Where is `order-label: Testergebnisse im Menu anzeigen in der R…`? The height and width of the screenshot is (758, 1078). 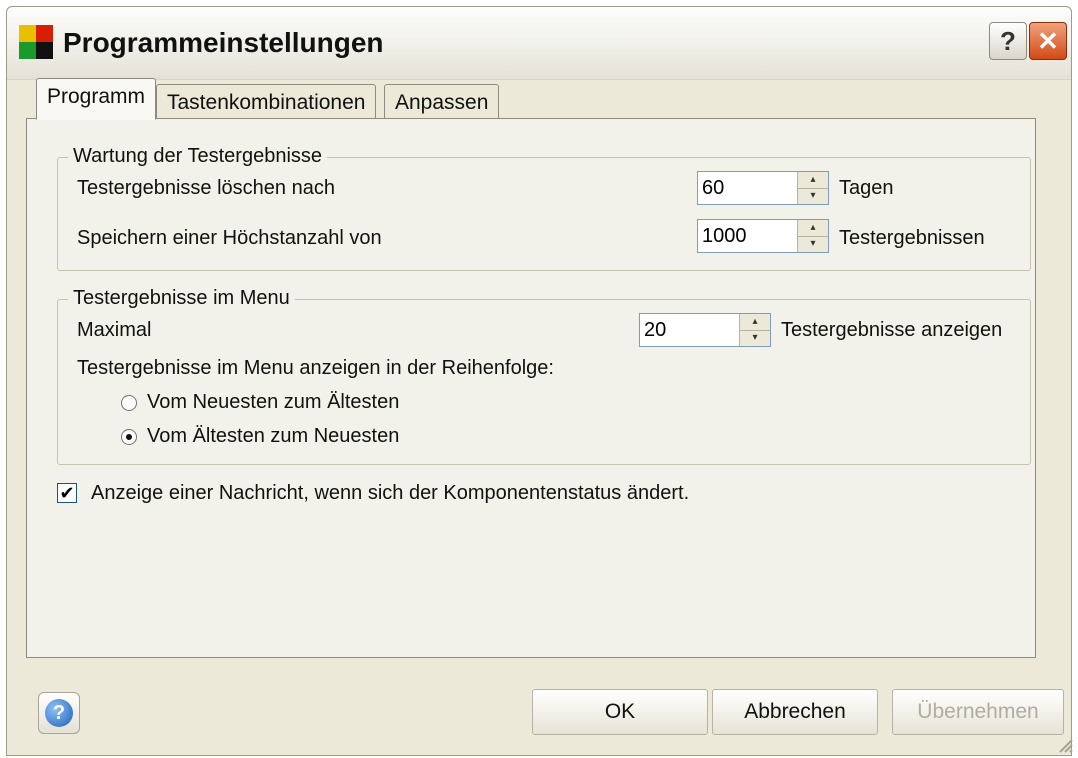 order-label: Testergebnisse im Menu anzeigen in der R… is located at coordinates (315, 368).